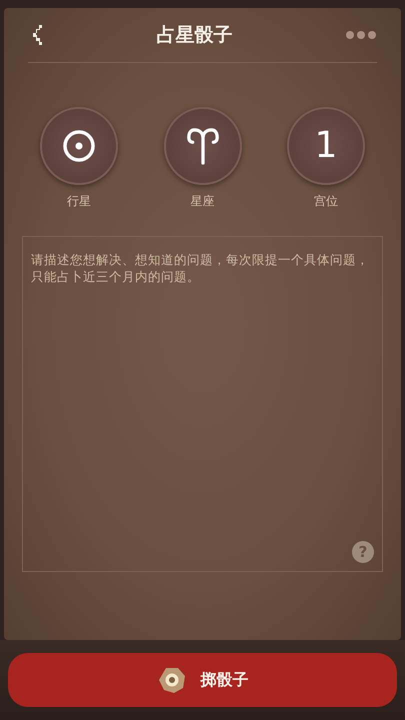 This screenshot has height=720, width=405. I want to click on die-button, so click(79, 146).